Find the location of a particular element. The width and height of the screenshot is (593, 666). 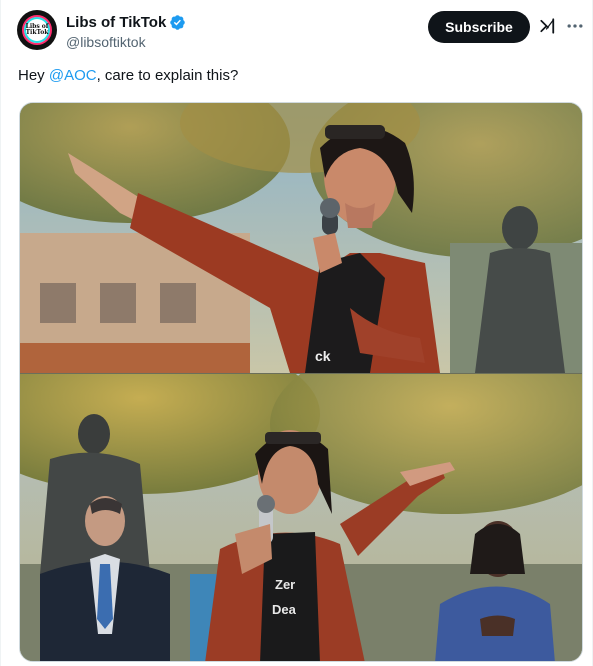

author-identity: Libs of TikTok @libsoftiktok is located at coordinates (126, 31).